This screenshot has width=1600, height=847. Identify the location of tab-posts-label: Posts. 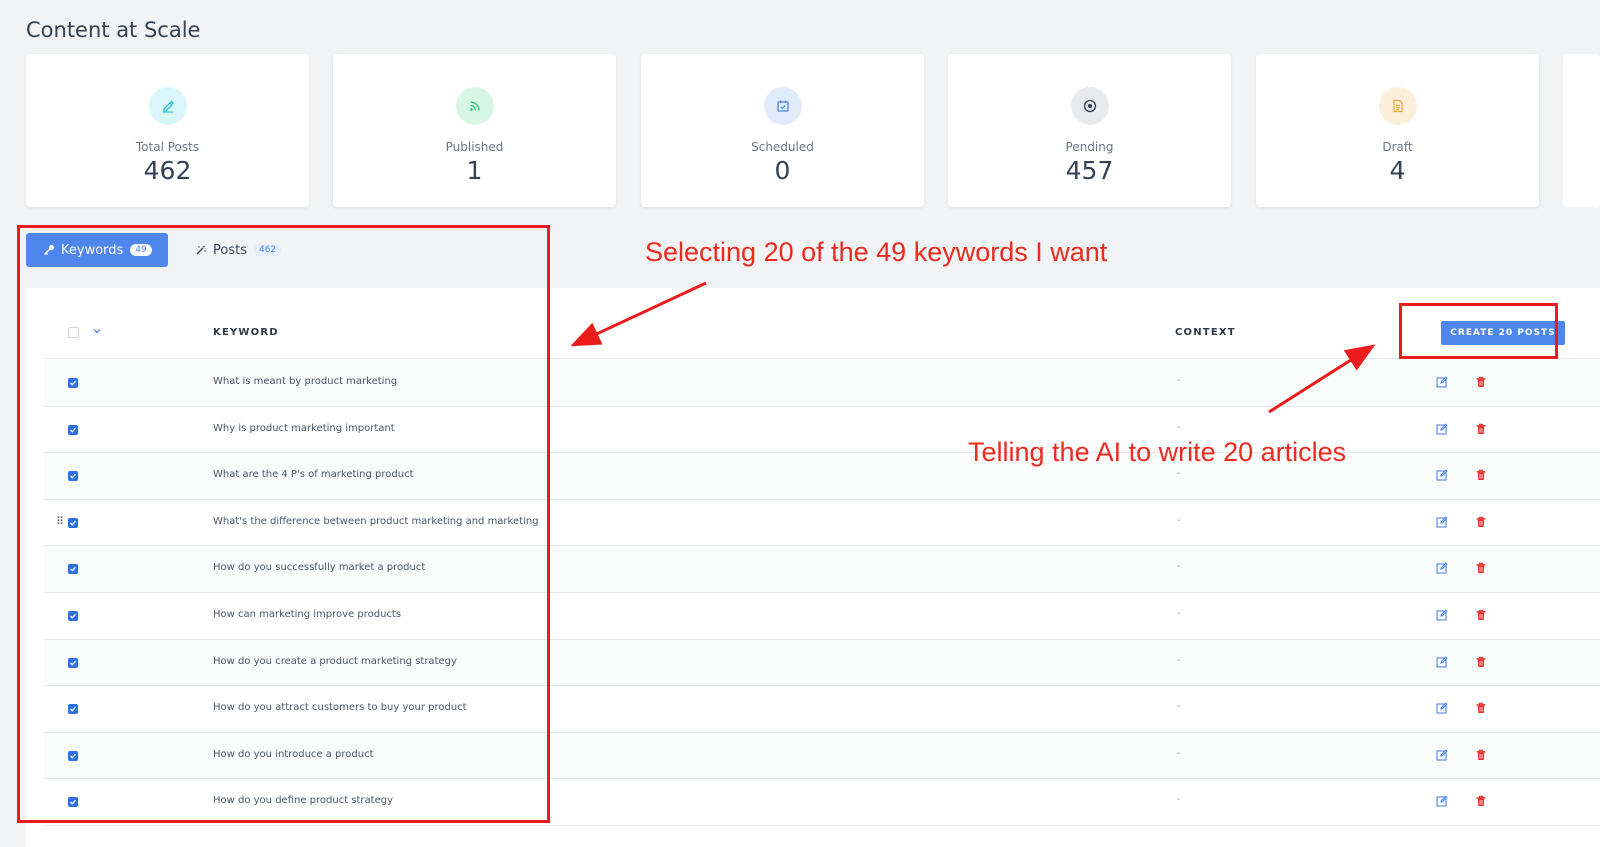
(230, 250).